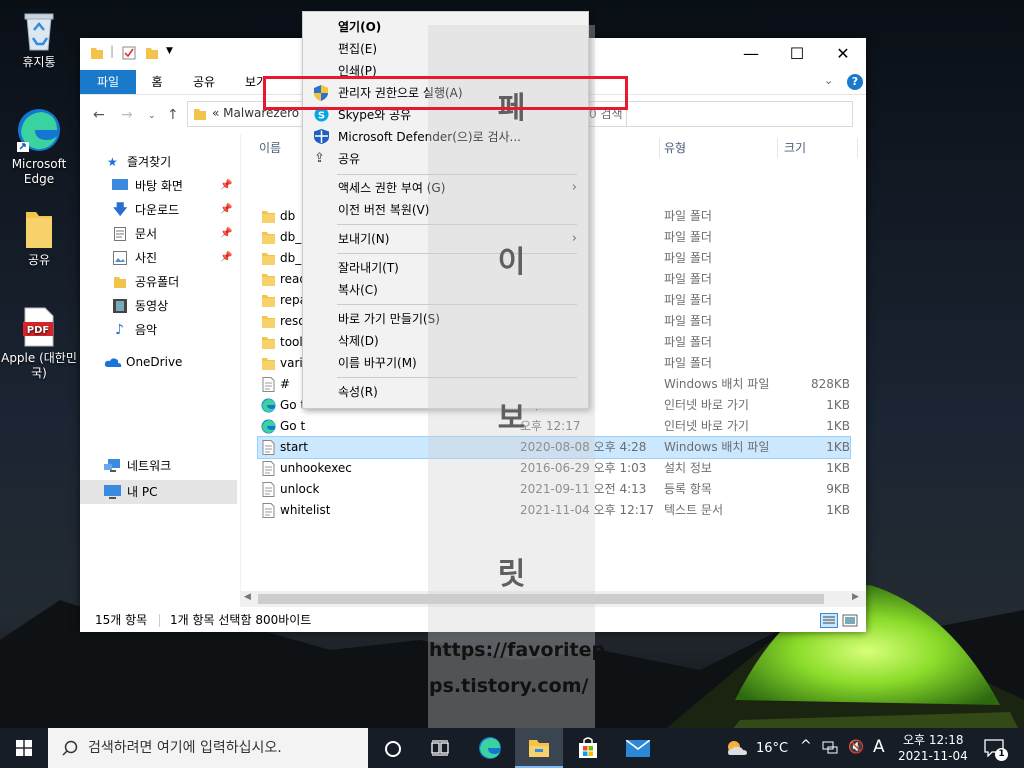 The height and width of the screenshot is (768, 1024). Describe the element at coordinates (24, 748) in the screenshot. I see `windows-start-icon` at that location.